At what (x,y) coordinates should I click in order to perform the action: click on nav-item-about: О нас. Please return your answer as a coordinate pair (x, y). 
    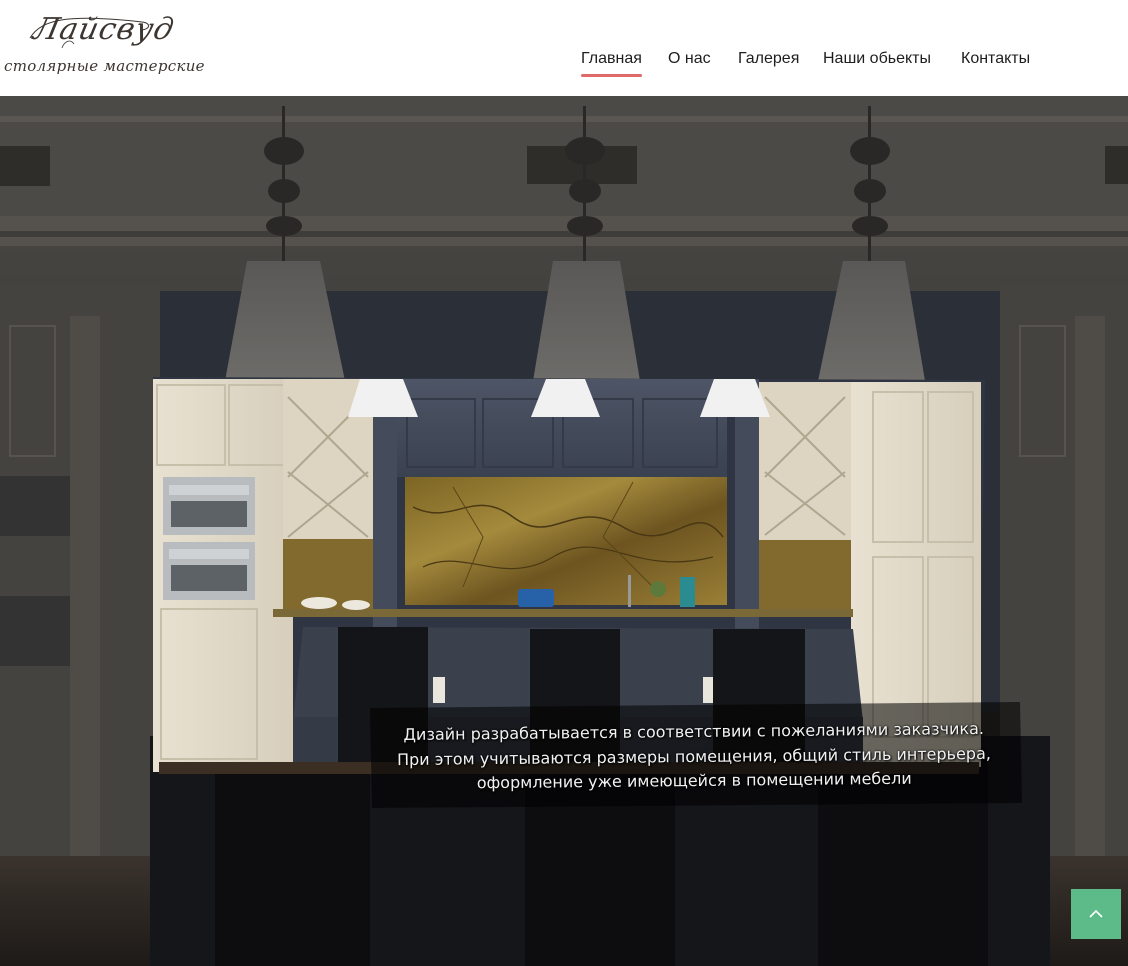
    Looking at the image, I should click on (689, 59).